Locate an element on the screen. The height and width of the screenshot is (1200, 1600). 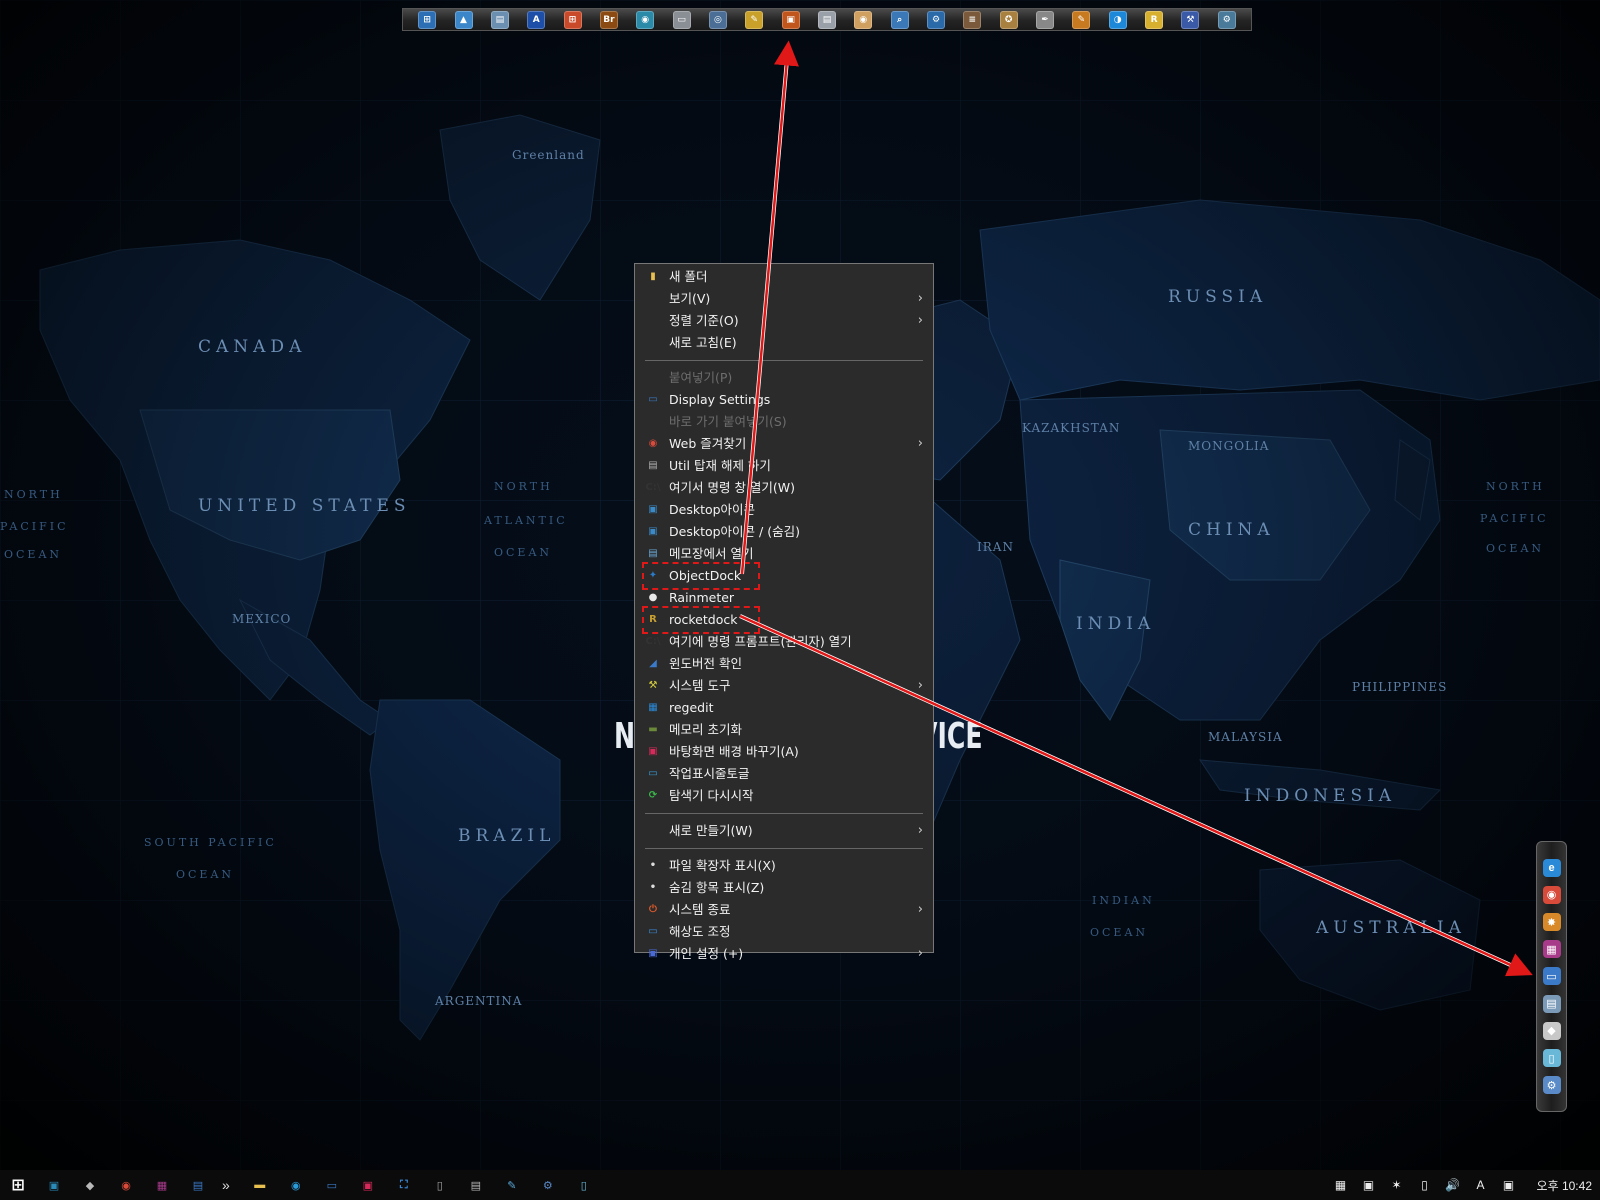
map-label: SOUTH PACIFIC is located at coordinates (210, 842).